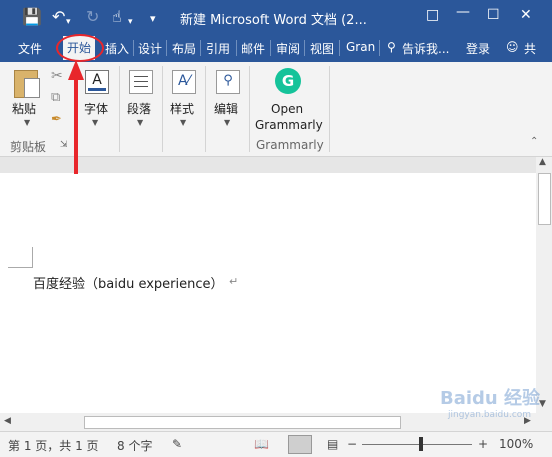  Describe the element at coordinates (544, 285) in the screenshot. I see `vertical-scrollbar: ▲ ▼` at that location.